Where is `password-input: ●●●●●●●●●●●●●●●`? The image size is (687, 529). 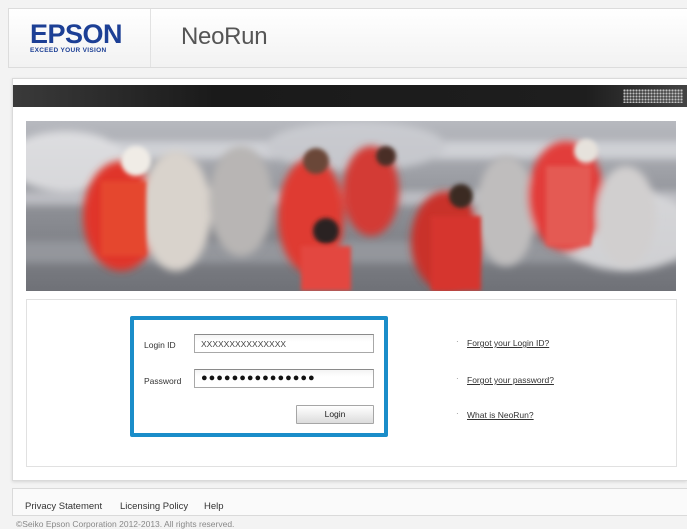 password-input: ●●●●●●●●●●●●●●● is located at coordinates (284, 378).